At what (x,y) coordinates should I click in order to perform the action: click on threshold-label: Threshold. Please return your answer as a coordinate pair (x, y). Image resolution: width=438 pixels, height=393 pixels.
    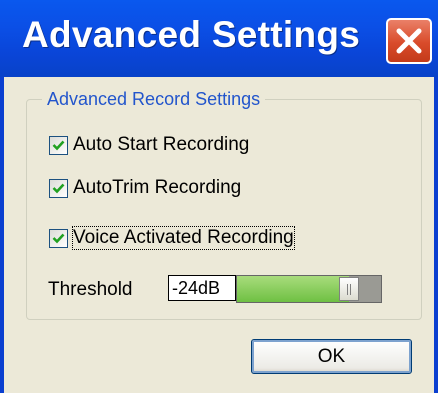
    Looking at the image, I should click on (90, 289).